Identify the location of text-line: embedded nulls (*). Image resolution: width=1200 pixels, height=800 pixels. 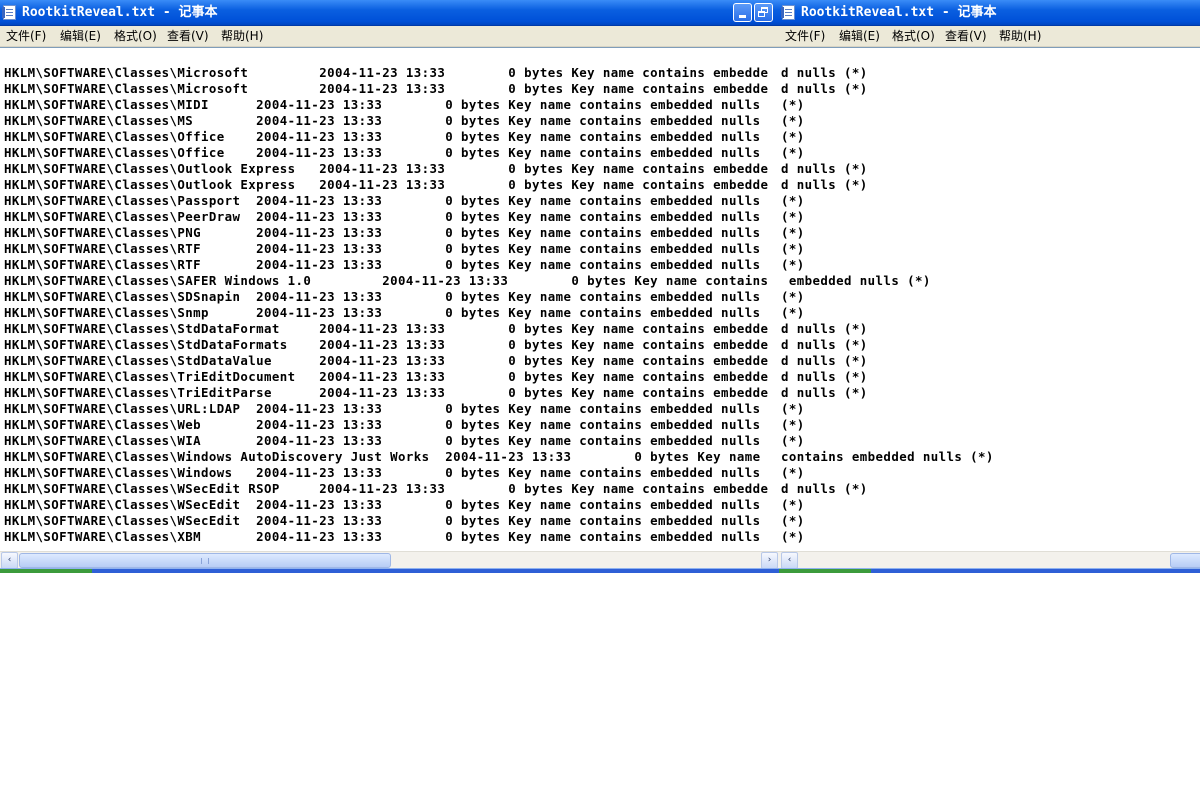
(856, 280).